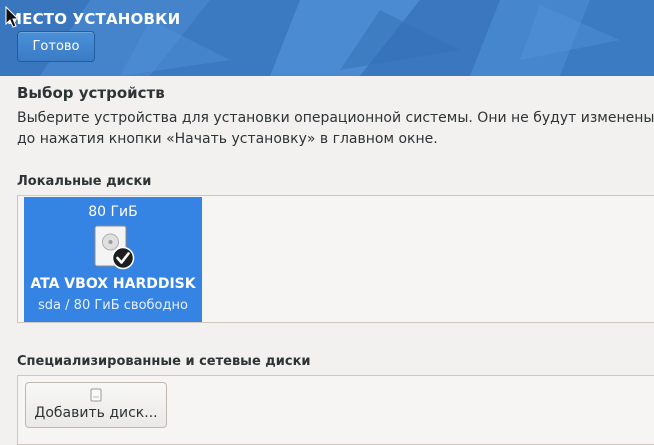  I want to click on device-selection-title: Выбор устройств, so click(91, 93).